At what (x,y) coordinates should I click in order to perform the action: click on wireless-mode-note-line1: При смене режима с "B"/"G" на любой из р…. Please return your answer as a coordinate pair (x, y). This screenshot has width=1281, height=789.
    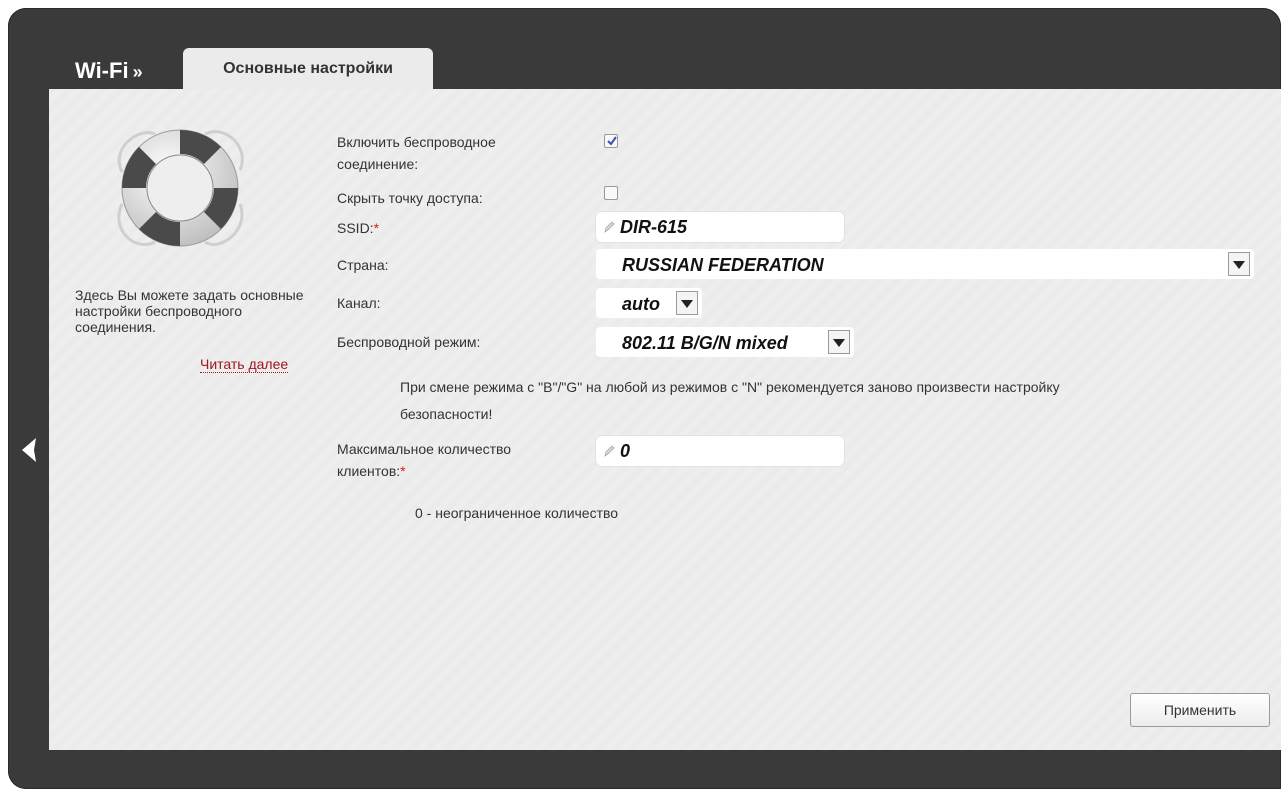
    Looking at the image, I should click on (730, 387).